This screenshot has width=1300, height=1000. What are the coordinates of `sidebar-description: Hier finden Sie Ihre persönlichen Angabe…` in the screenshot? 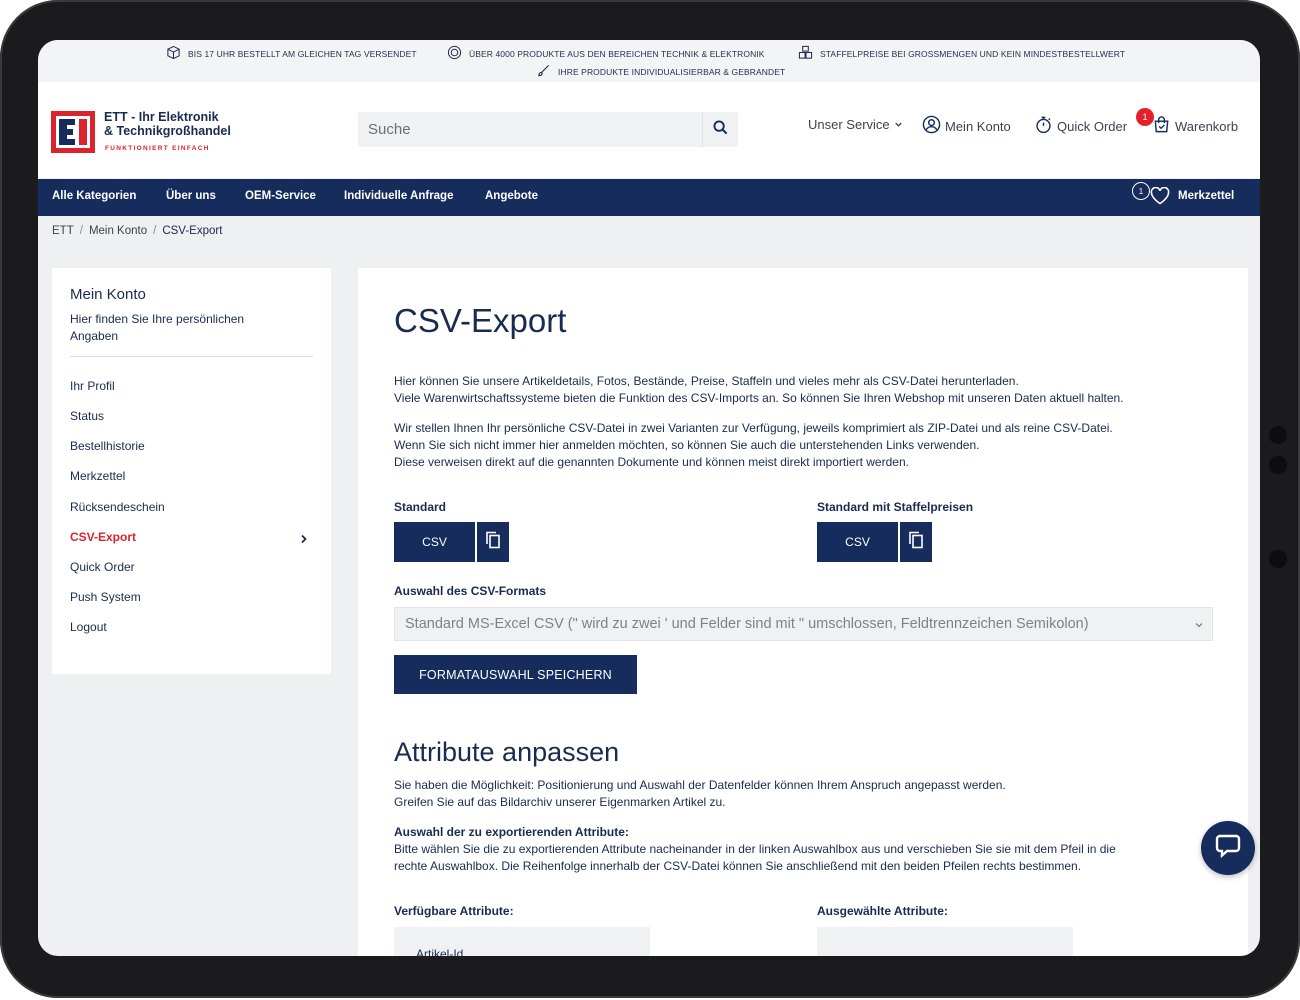 It's located at (157, 327).